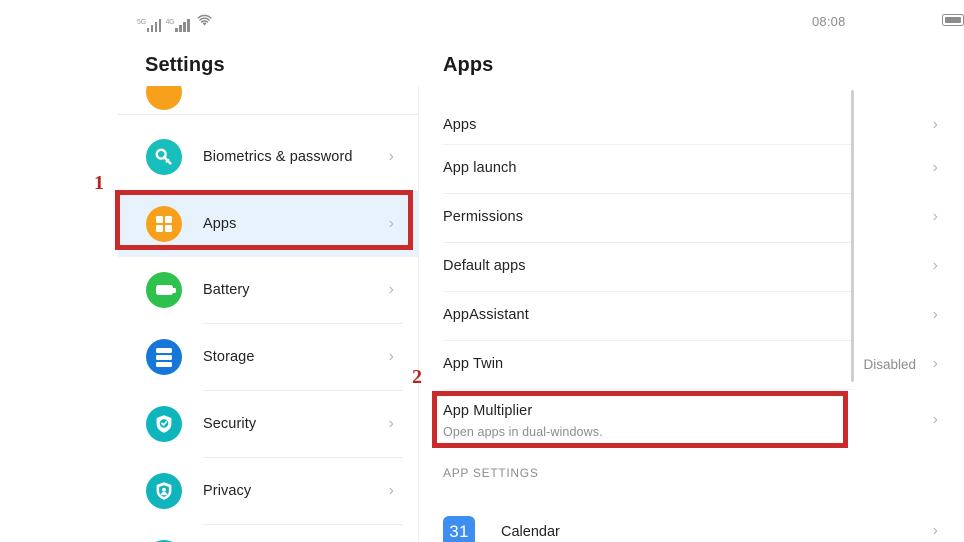  What do you see at coordinates (268, 533) in the screenshot?
I see `sidebar-item-partial-cutoff` at bounding box center [268, 533].